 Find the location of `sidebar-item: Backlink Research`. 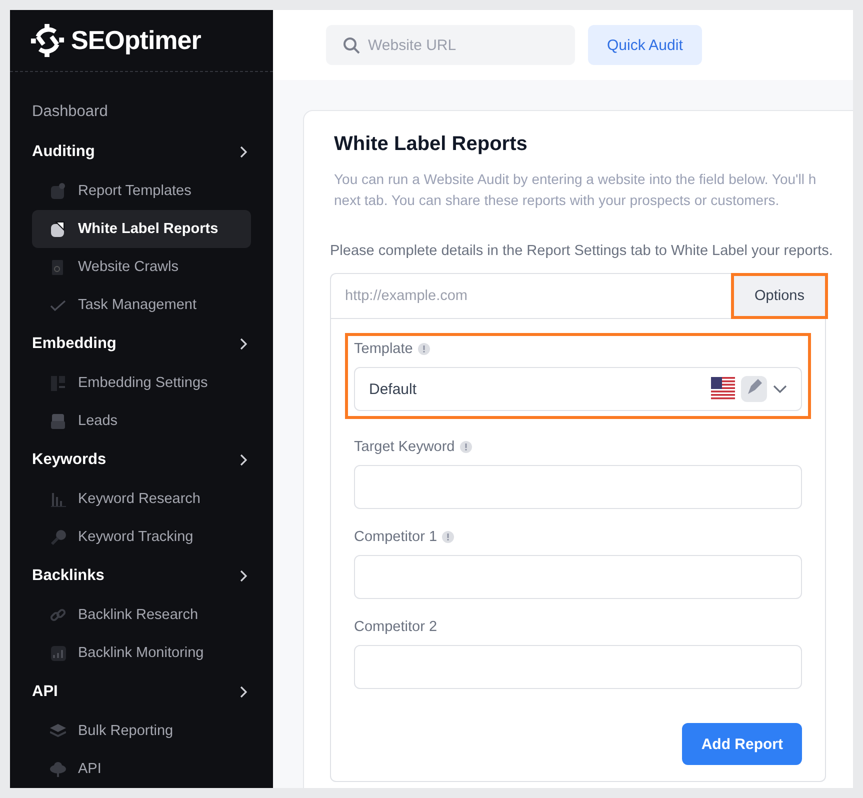

sidebar-item: Backlink Research is located at coordinates (141, 615).